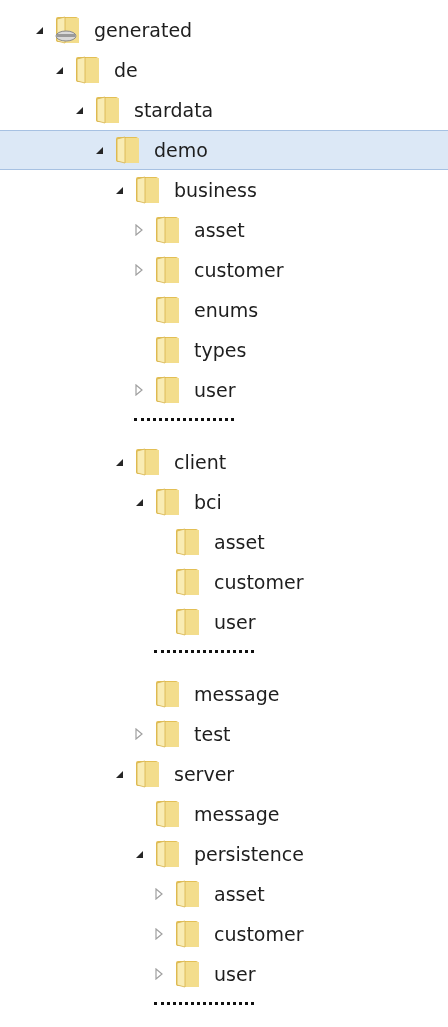 The height and width of the screenshot is (1027, 448). Describe the element at coordinates (212, 734) in the screenshot. I see `folder-name: test` at that location.